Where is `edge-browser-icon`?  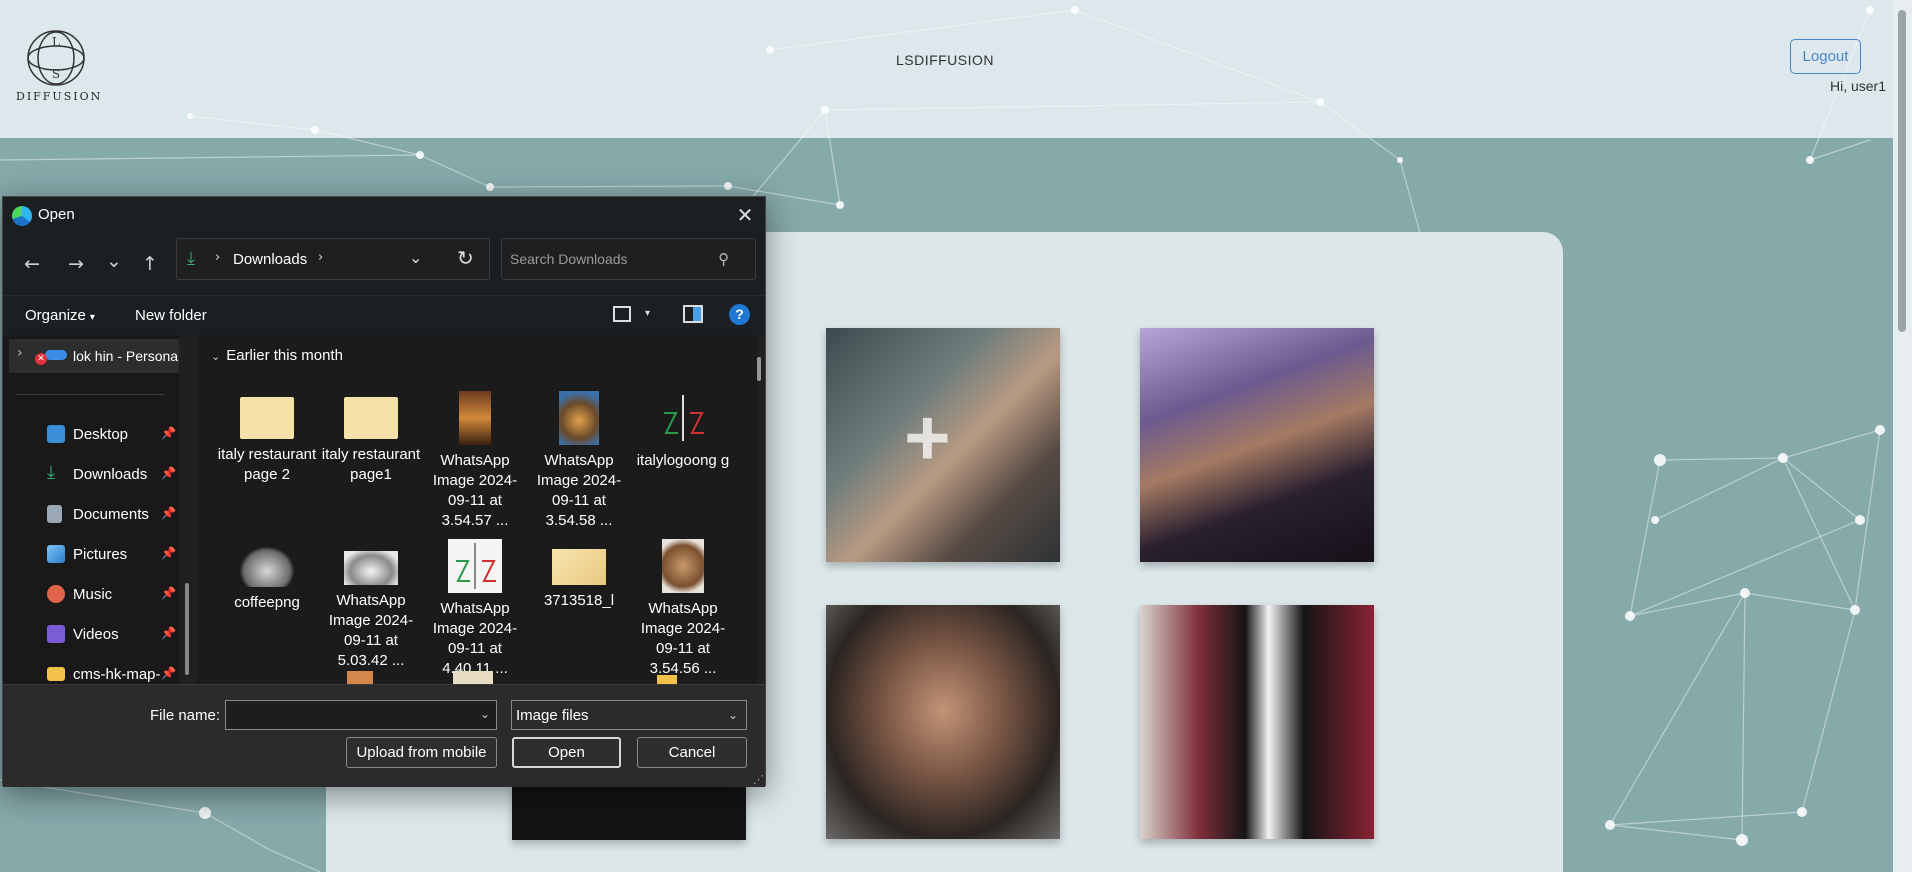 edge-browser-icon is located at coordinates (22, 216).